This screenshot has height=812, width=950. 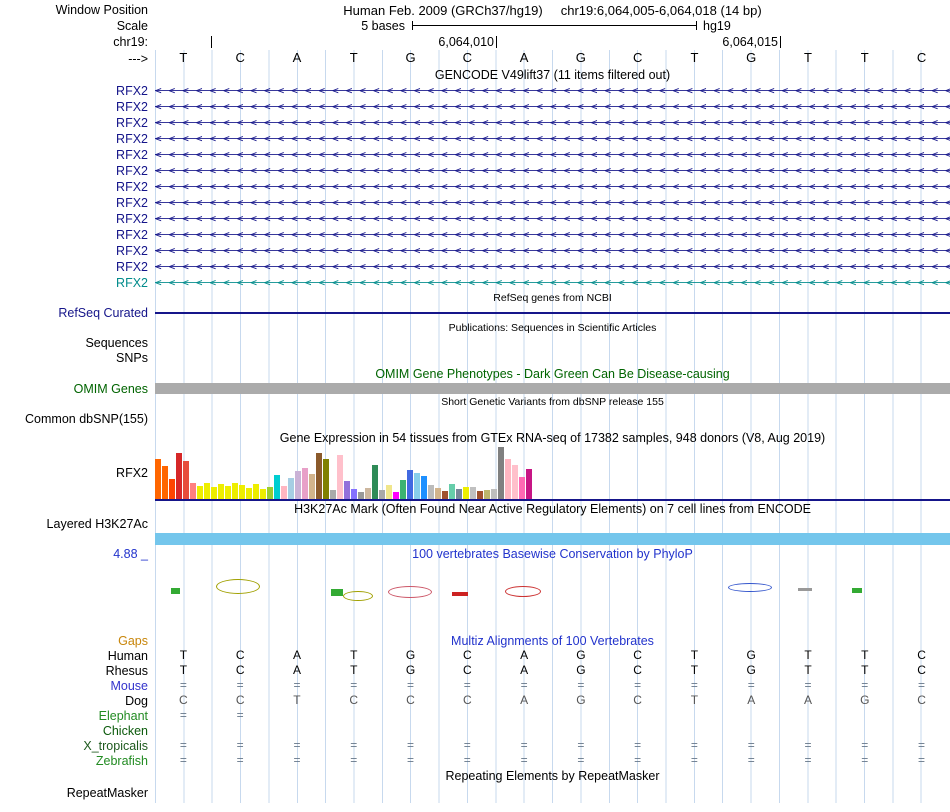 I want to click on gtex-expression-chart, so click(x=552, y=473).